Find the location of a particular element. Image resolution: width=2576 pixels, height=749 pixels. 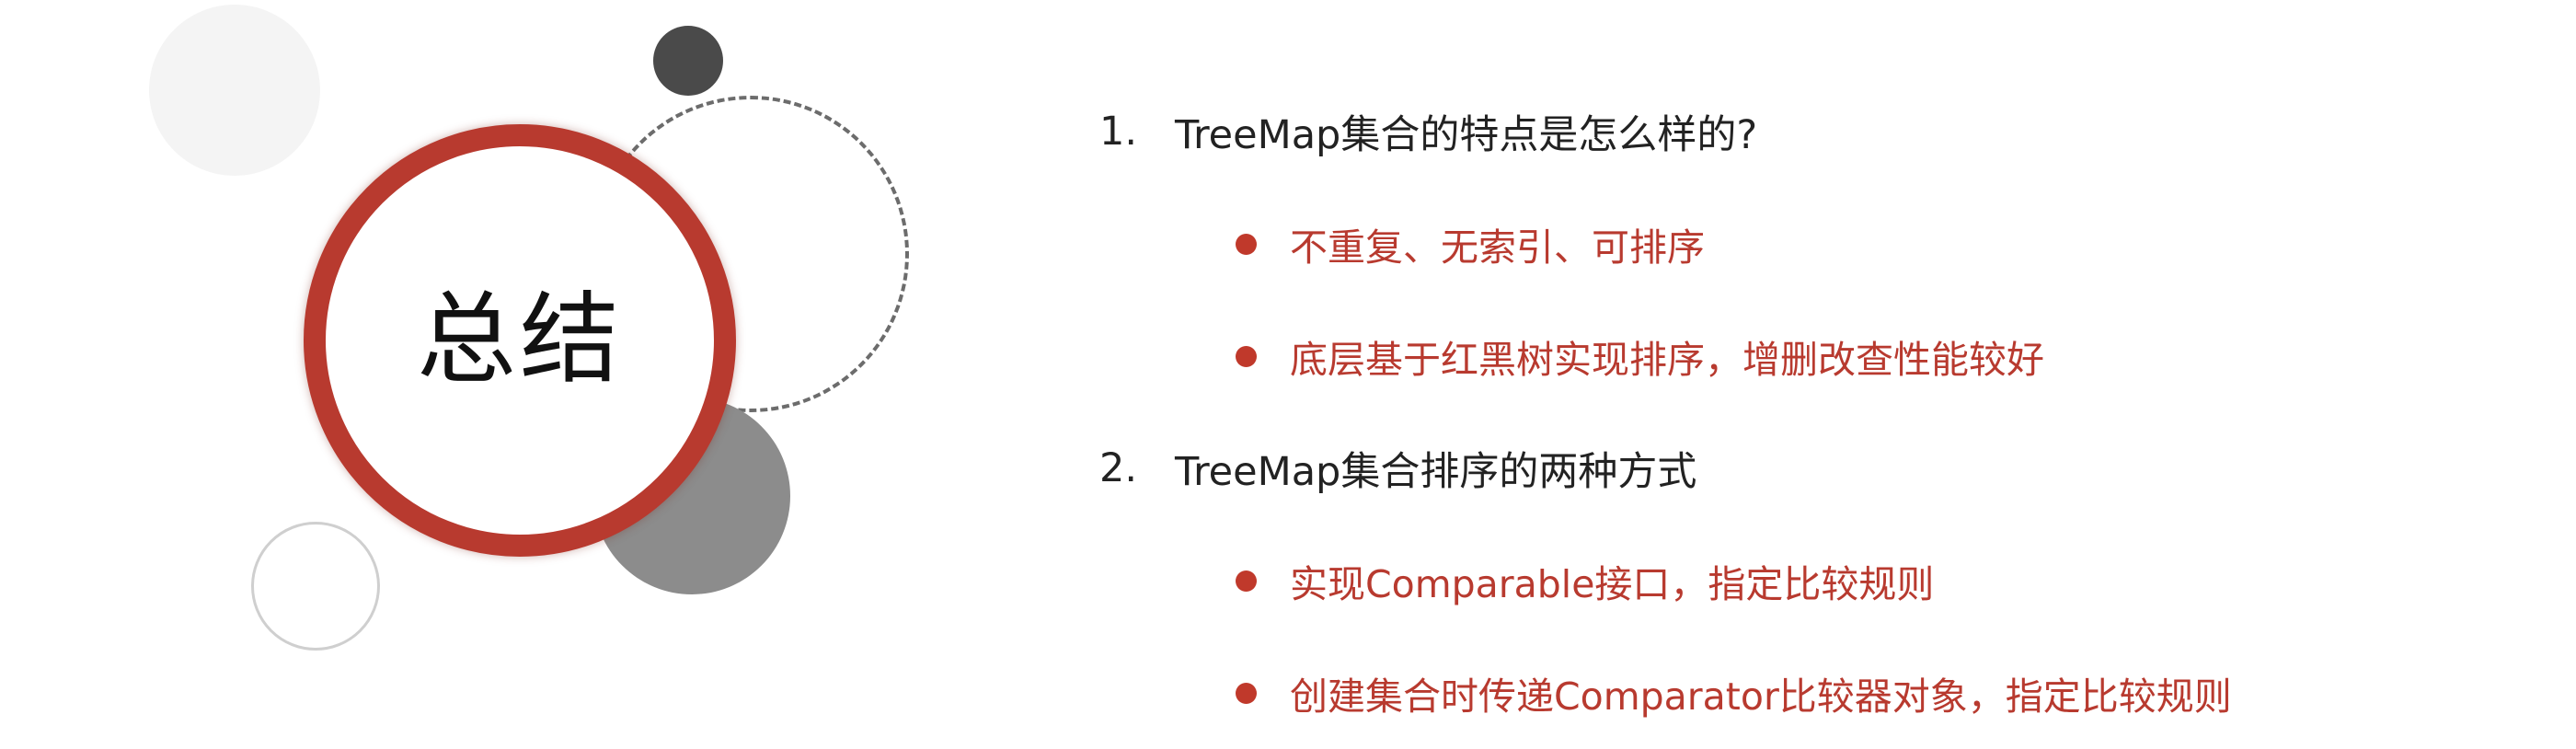

bullet-text: 不重复、无索引、可排序 is located at coordinates (1497, 247).